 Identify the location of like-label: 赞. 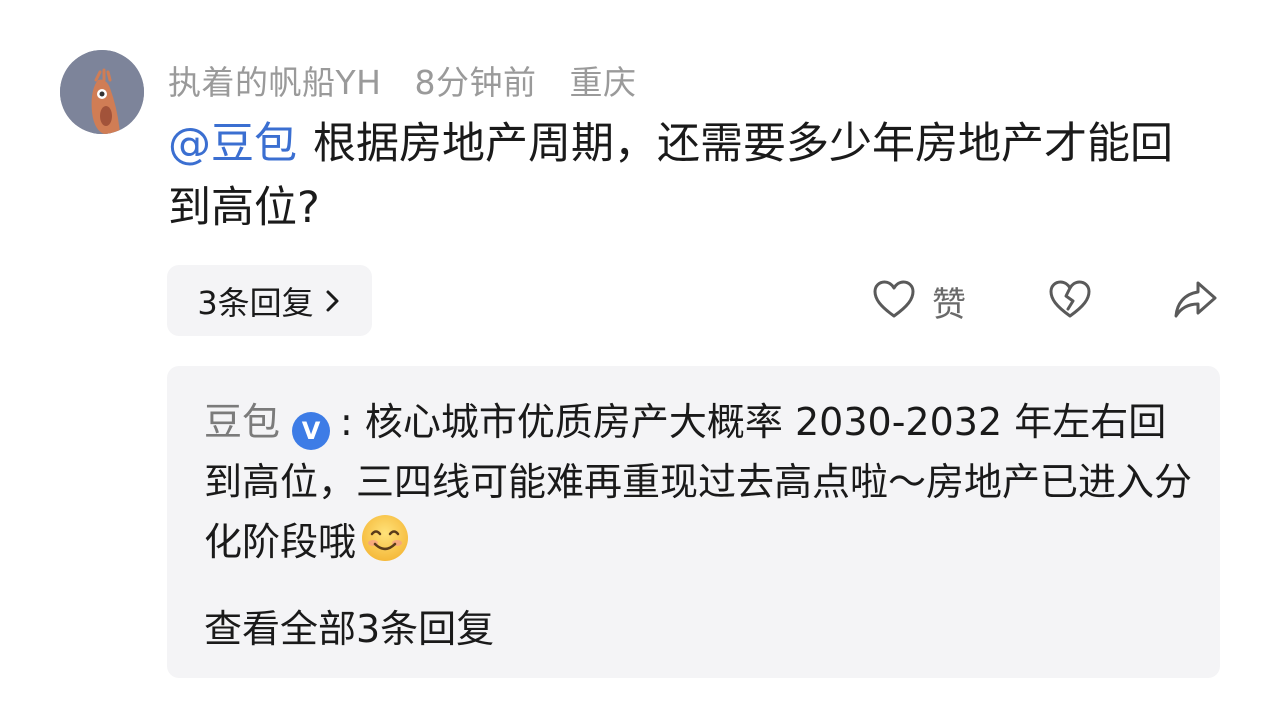
(949, 304).